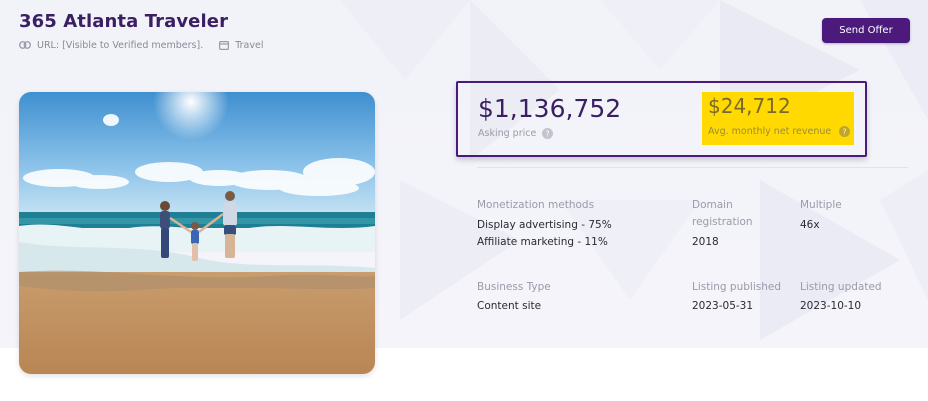 The image size is (928, 401). What do you see at coordinates (25, 45) in the screenshot?
I see `link-icon` at bounding box center [25, 45].